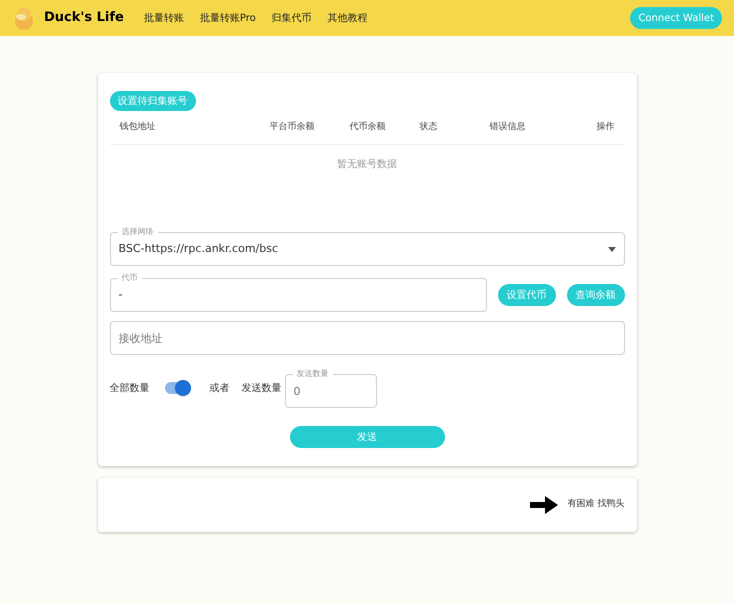 Image resolution: width=734 pixels, height=603 pixels. Describe the element at coordinates (368, 127) in the screenshot. I see `column-header: 代币余额` at that location.